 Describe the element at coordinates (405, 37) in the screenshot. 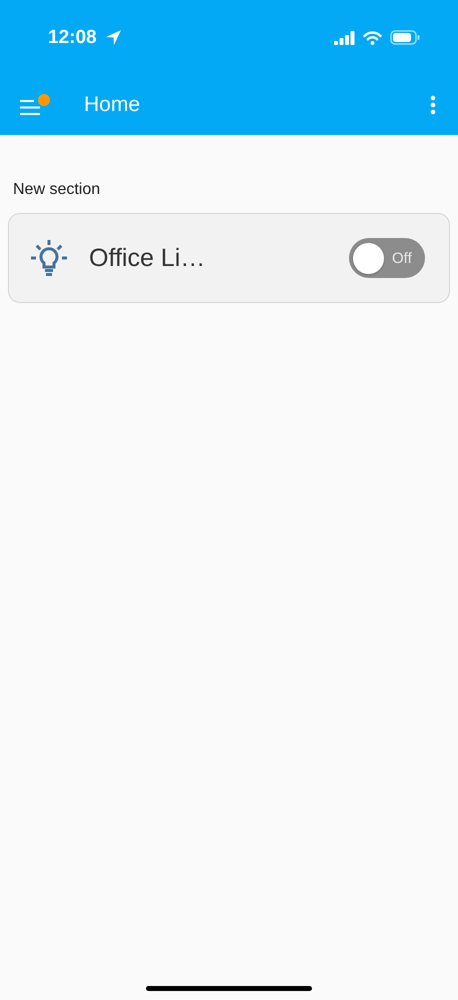

I see `battery-icon` at that location.